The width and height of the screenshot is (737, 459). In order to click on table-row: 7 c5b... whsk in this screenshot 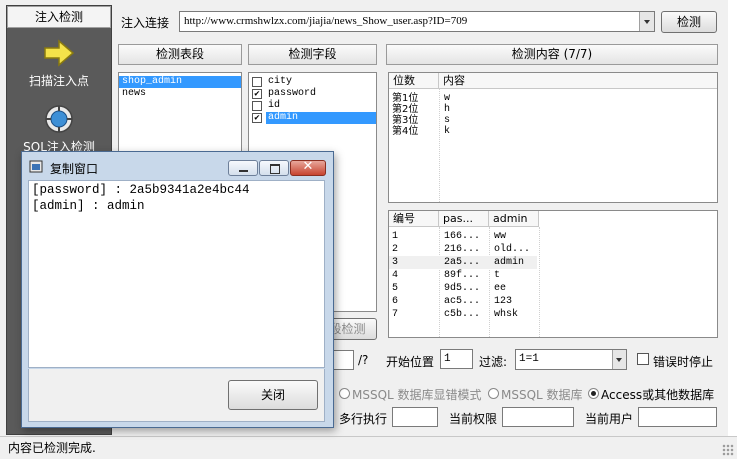, I will do `click(553, 314)`.